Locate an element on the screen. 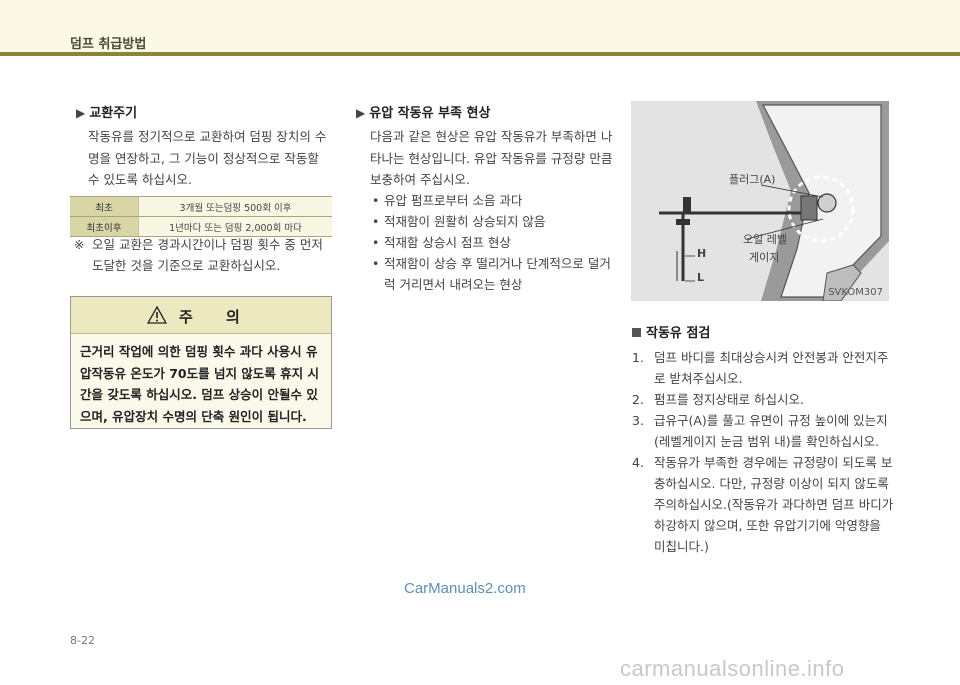 The image size is (960, 685). section-title-replacement-interval: ▶ 교환주기 is located at coordinates (106, 111).